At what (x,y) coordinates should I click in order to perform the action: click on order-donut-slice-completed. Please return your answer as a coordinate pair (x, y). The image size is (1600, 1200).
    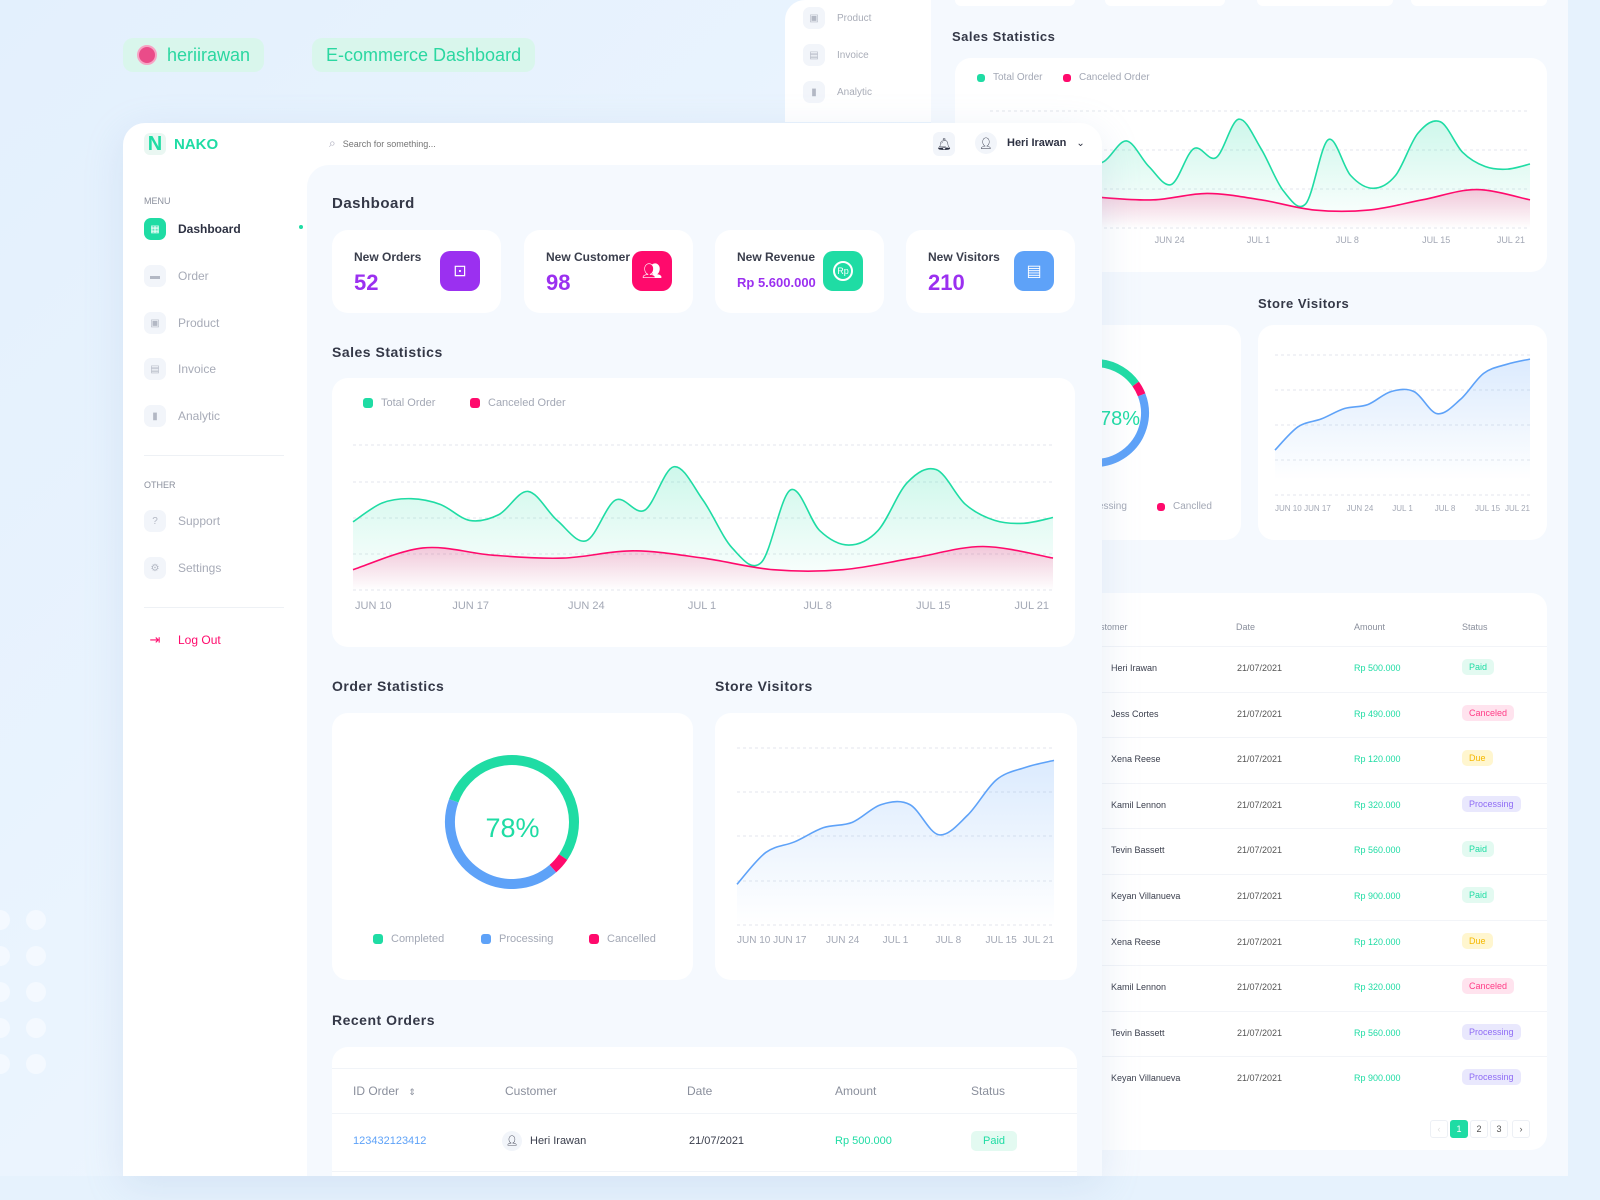
    Looking at the image, I should click on (514, 807).